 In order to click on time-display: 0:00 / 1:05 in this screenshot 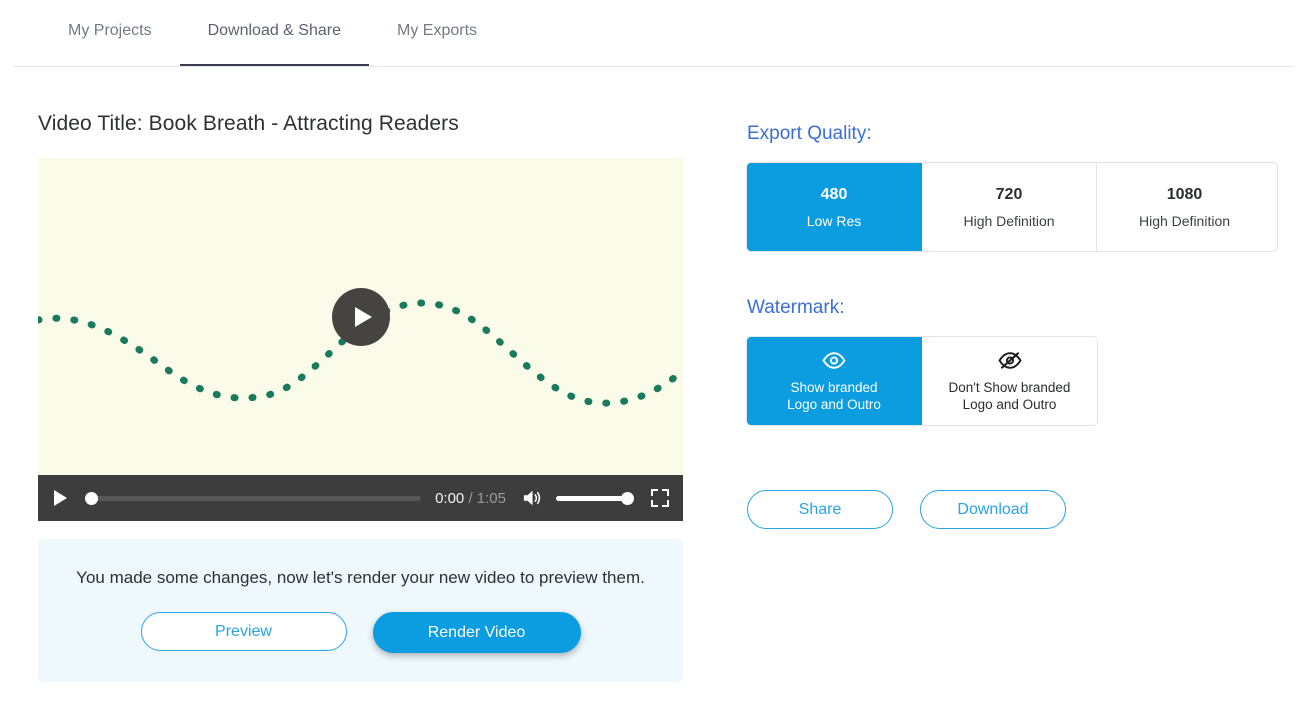, I will do `click(470, 498)`.